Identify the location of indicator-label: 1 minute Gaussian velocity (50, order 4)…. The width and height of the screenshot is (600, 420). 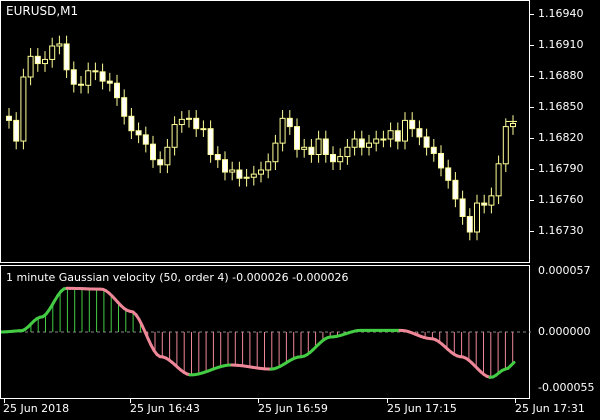
(177, 277).